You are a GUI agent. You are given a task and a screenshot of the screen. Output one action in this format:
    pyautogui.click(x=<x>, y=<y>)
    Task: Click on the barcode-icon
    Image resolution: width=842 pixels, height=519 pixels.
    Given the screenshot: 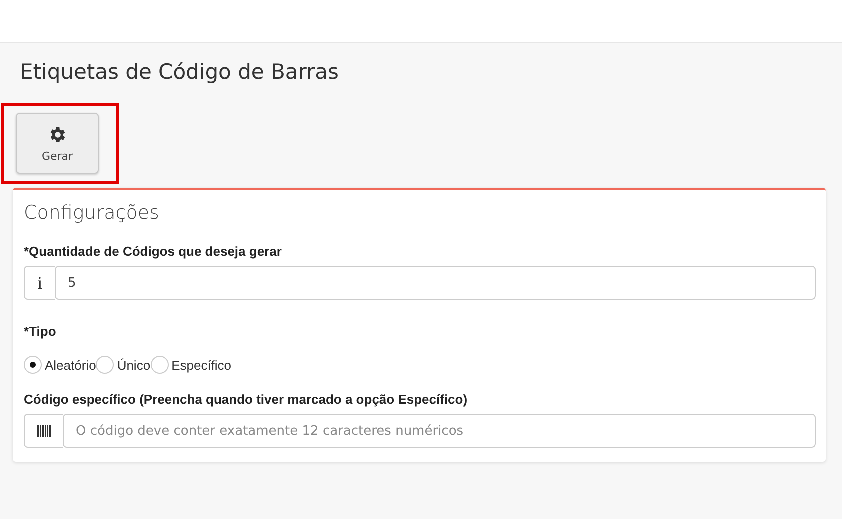 What is the action you would take?
    pyautogui.click(x=44, y=431)
    